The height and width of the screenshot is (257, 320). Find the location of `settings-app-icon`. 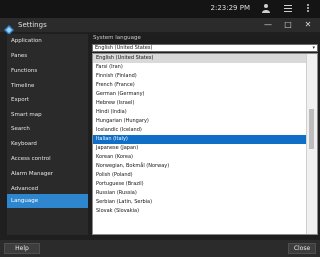

settings-app-icon is located at coordinates (9, 27).